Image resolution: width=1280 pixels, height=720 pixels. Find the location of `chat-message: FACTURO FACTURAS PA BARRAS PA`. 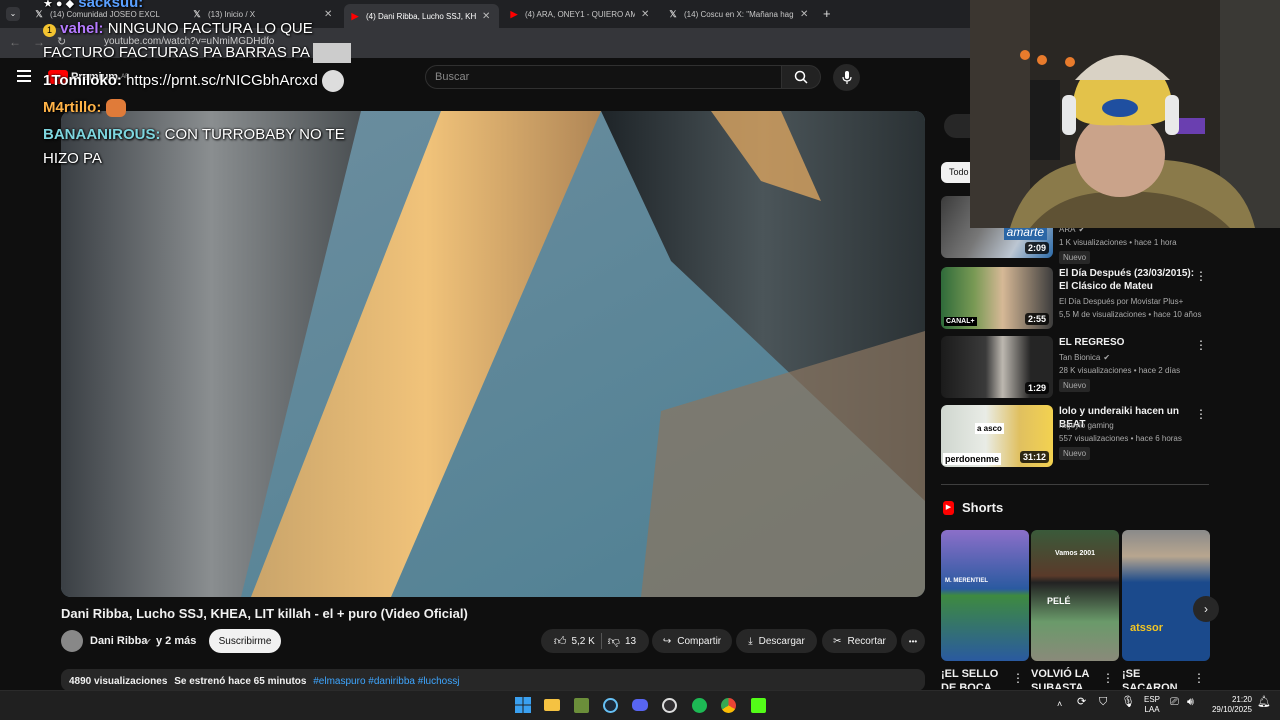

chat-message: FACTURO FACTURAS PA BARRAS PA is located at coordinates (197, 53).